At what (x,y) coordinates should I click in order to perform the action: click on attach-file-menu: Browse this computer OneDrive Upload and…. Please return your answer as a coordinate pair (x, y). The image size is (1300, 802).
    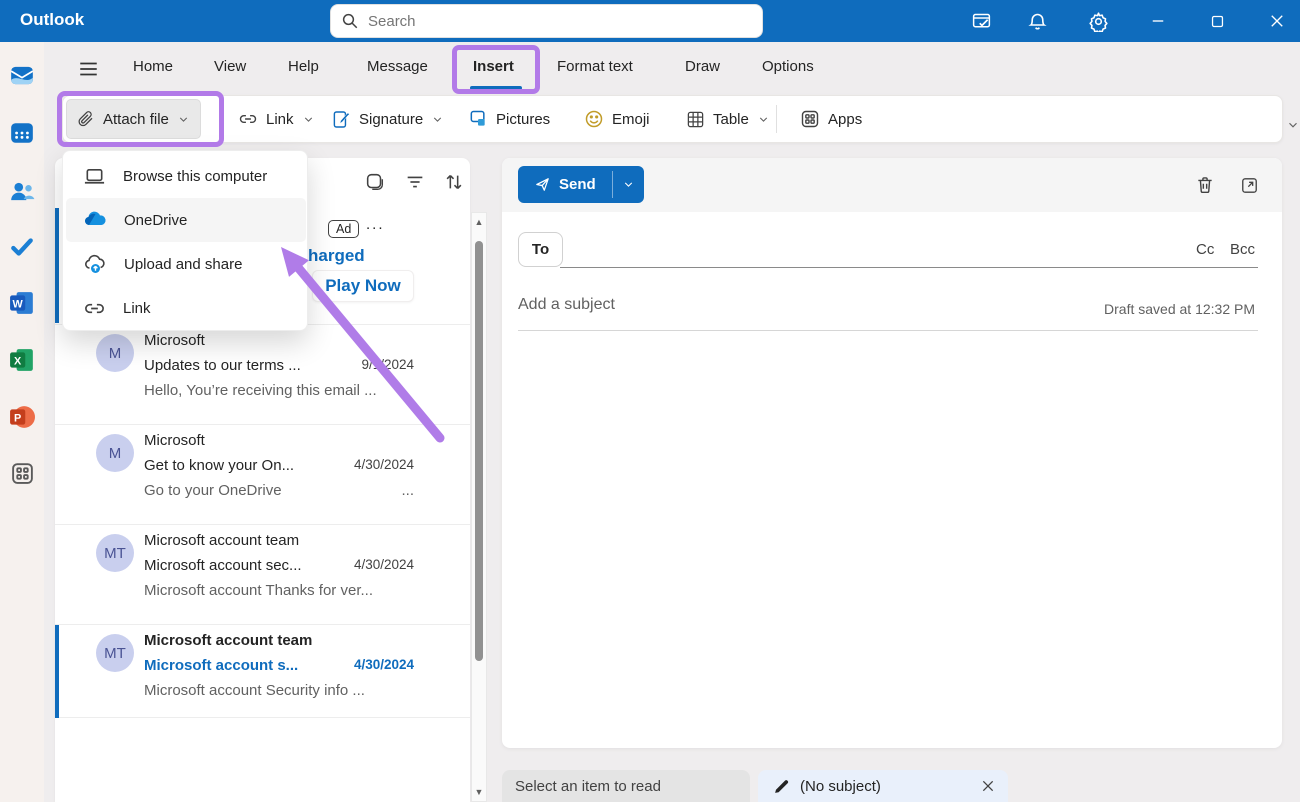
    Looking at the image, I should click on (185, 240).